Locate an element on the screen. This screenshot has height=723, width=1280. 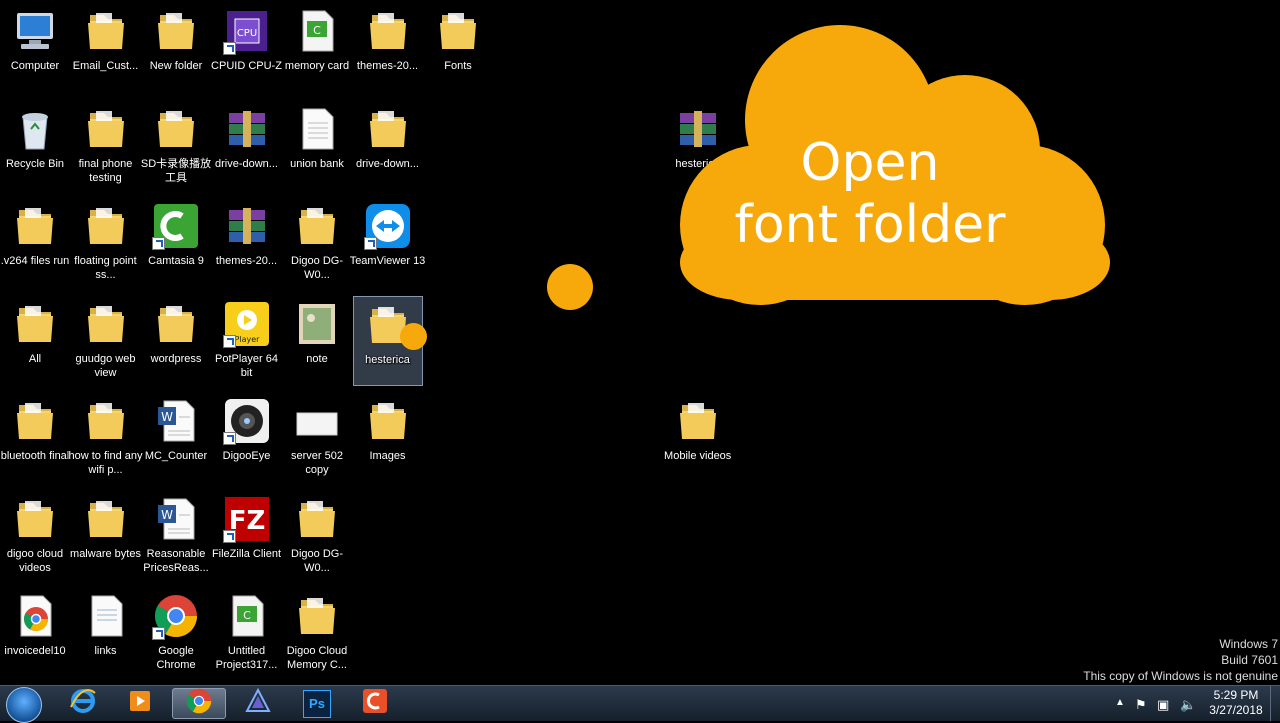
desktop-icon: Camtasia 9 is located at coordinates (176, 243).